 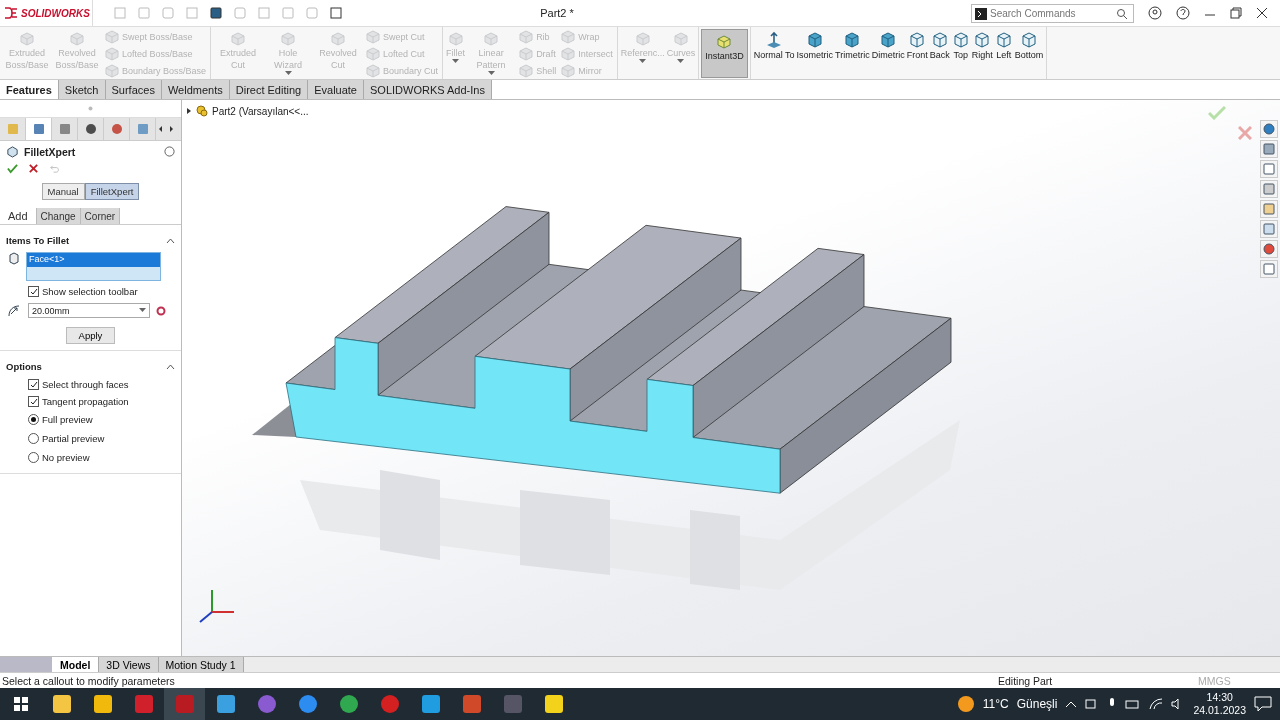 What do you see at coordinates (888, 53) in the screenshot?
I see `view-button: Dimetric` at bounding box center [888, 53].